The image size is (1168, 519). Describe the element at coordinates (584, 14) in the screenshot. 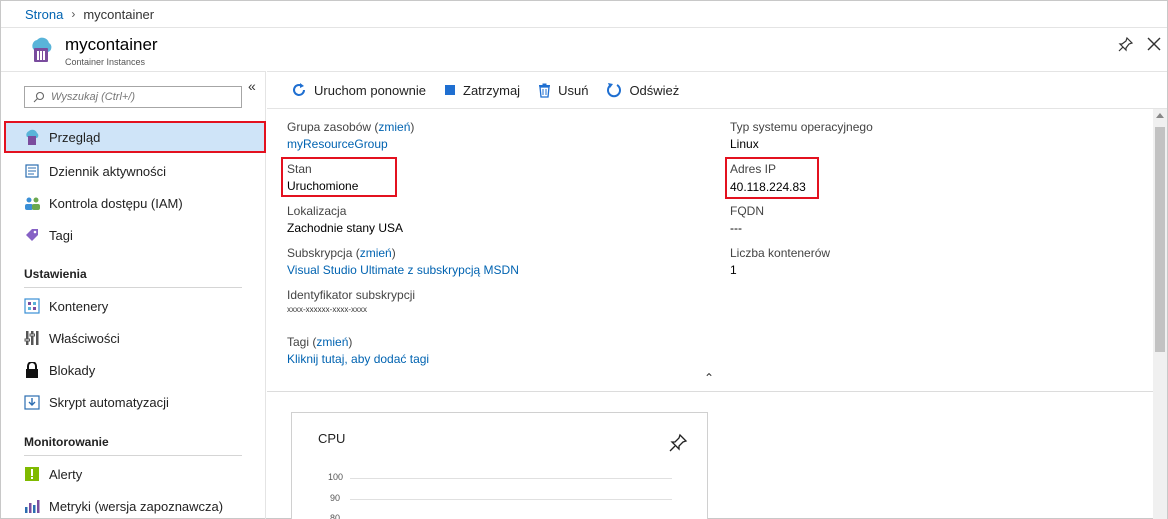

I see `breadcrumb: Strona › mycontainer` at that location.